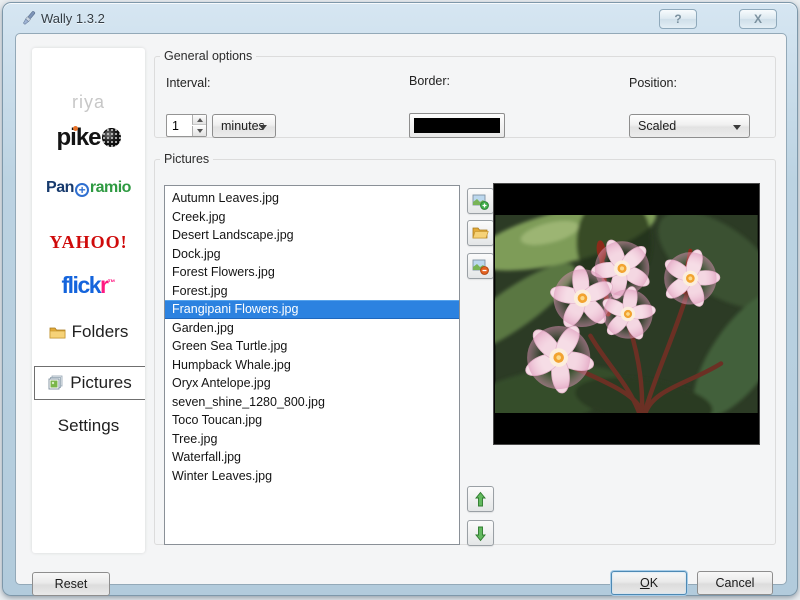 This screenshot has height=600, width=800. I want to click on list-item: Autumn Leaves.jpg, so click(312, 198).